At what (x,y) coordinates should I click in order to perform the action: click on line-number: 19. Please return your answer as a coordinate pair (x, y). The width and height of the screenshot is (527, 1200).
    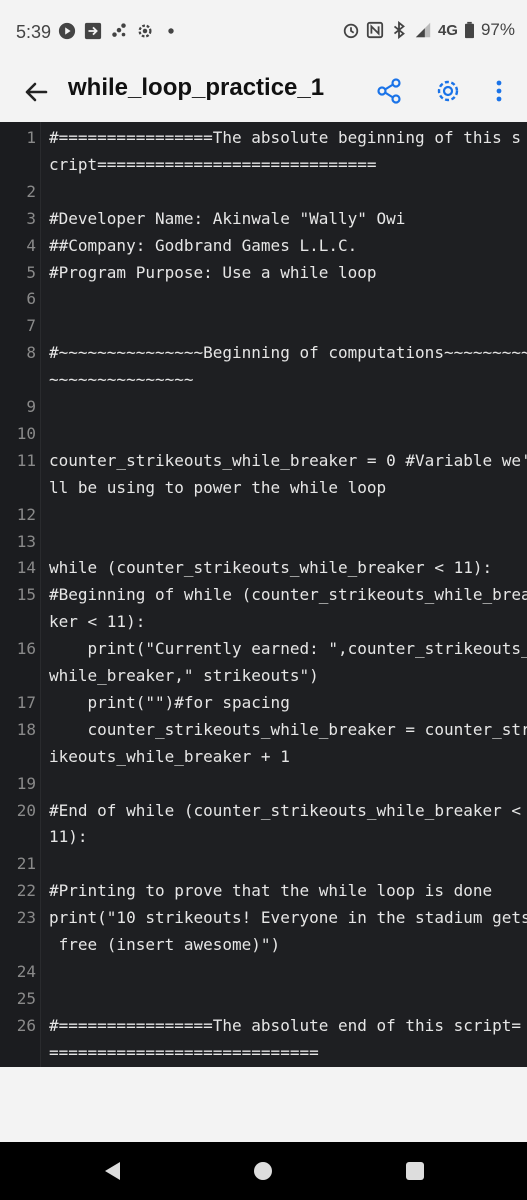
    Looking at the image, I should click on (26, 783).